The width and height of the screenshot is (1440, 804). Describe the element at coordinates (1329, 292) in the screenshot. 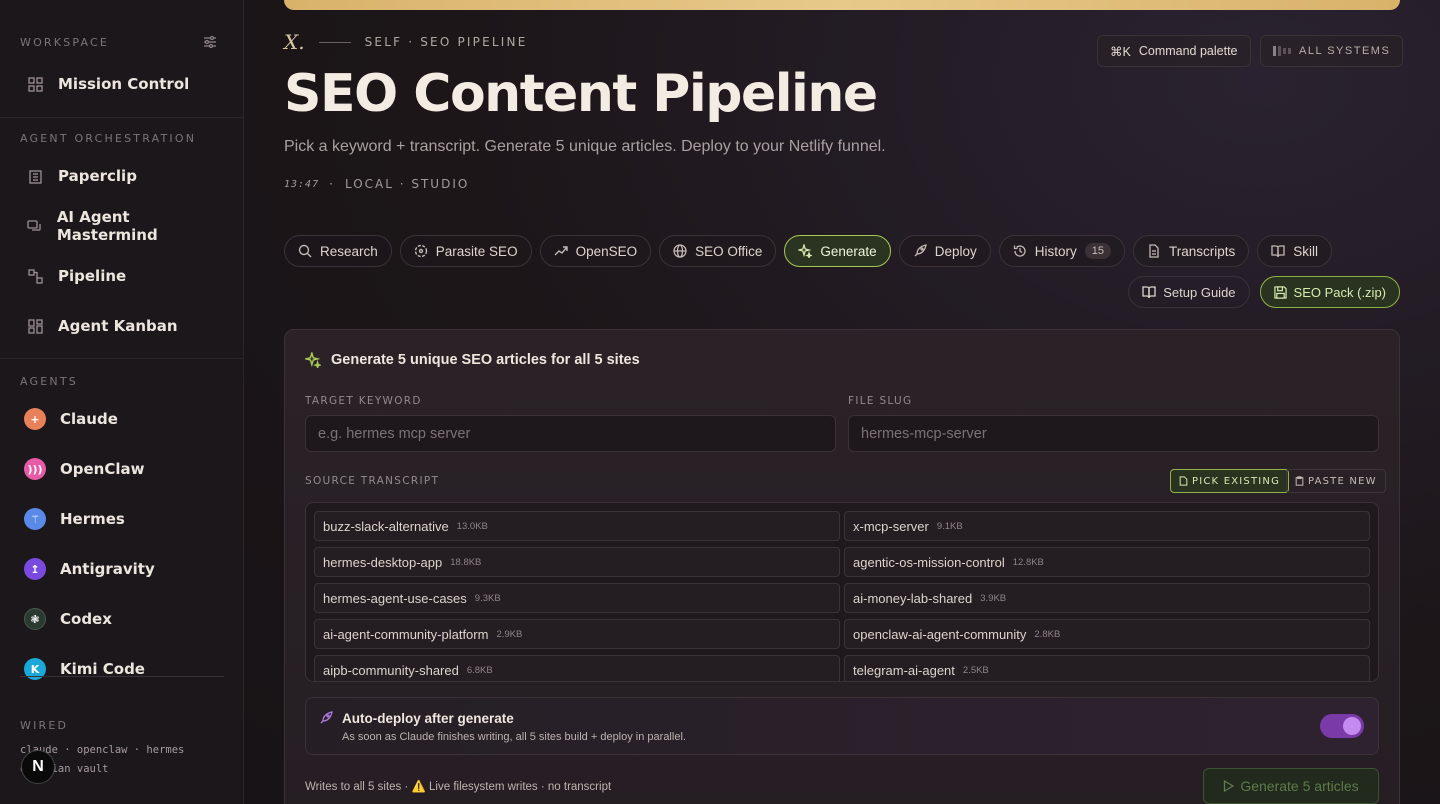

I see `seo-pack-download-button: SEO Pack (.zip)` at that location.